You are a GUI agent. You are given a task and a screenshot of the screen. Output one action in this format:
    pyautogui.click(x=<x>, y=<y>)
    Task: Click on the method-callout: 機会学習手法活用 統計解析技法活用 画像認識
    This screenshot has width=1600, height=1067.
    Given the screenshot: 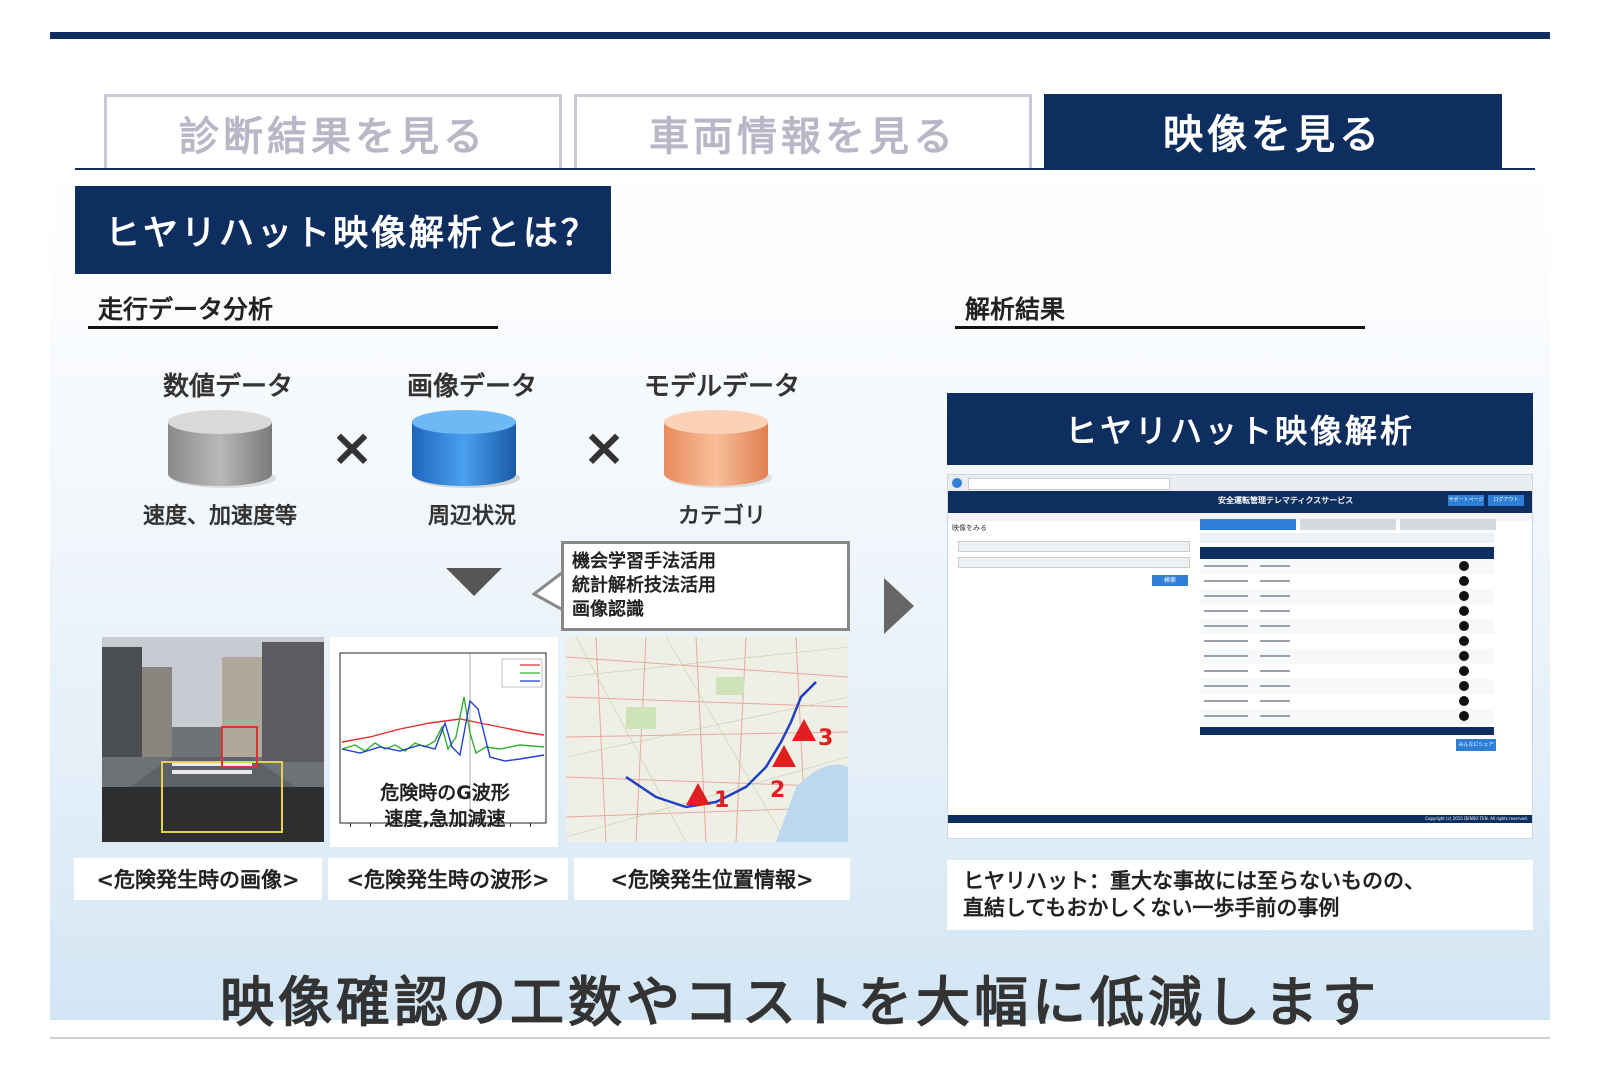 What is the action you would take?
    pyautogui.click(x=705, y=586)
    